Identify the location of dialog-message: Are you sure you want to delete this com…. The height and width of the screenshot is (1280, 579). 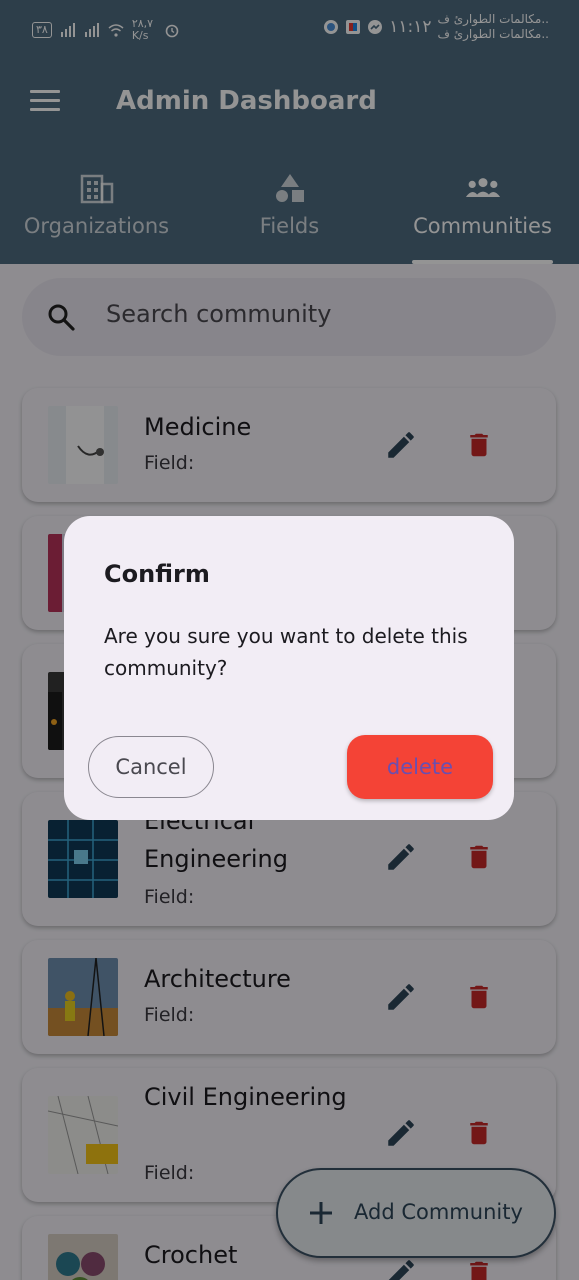
(286, 652).